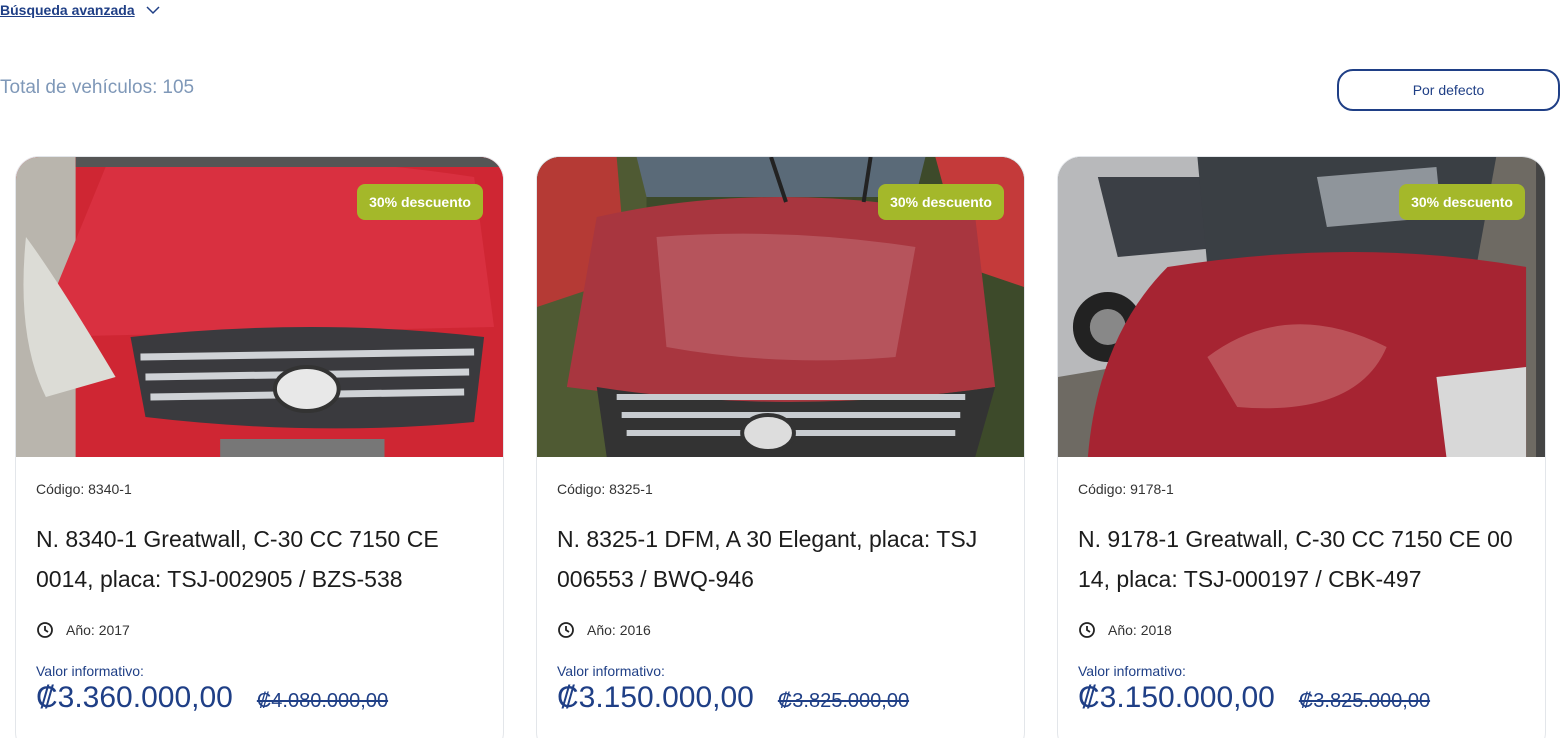 This screenshot has width=1561, height=738. Describe the element at coordinates (780, 630) in the screenshot. I see `vehicle-year: Año: 2016` at that location.